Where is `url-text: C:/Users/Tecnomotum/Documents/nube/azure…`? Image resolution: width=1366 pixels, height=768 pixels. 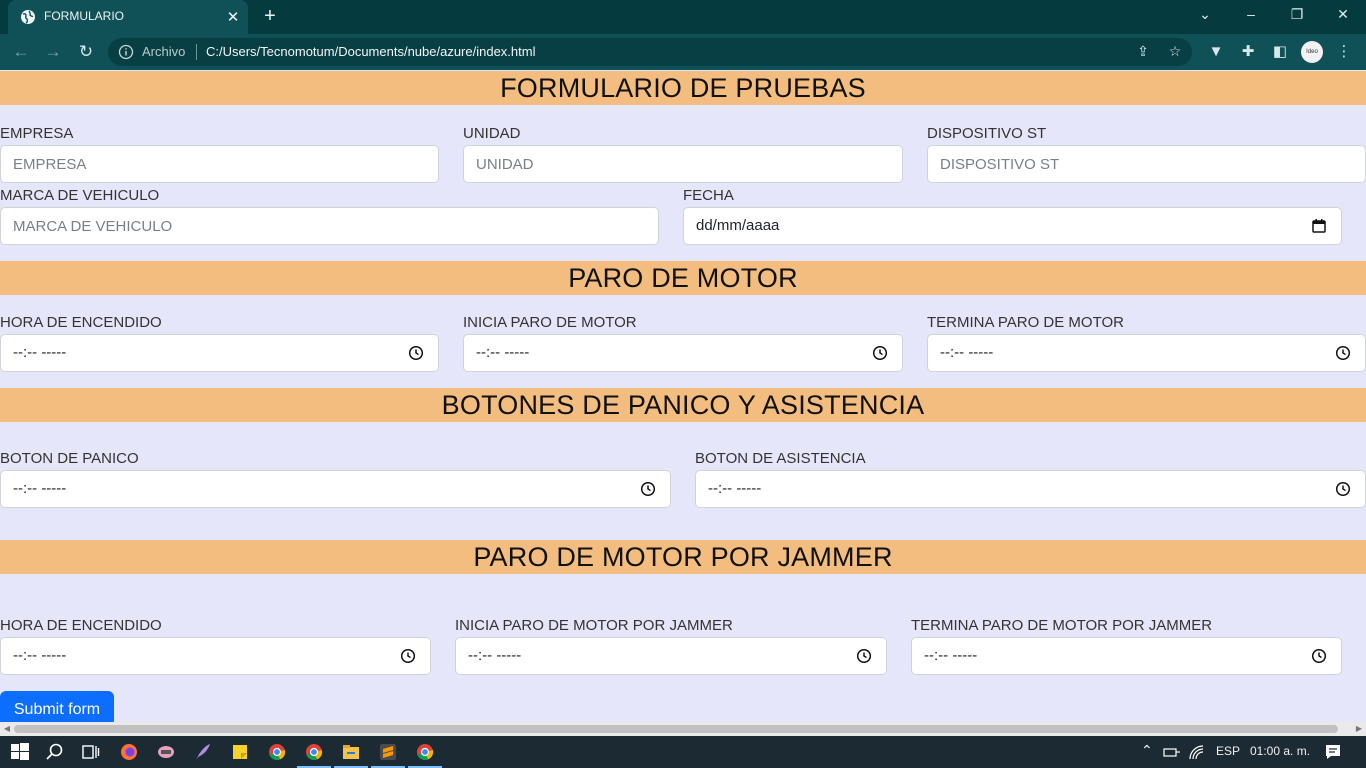
url-text: C:/Users/Tecnomotum/Documents/nube/azure… is located at coordinates (370, 51).